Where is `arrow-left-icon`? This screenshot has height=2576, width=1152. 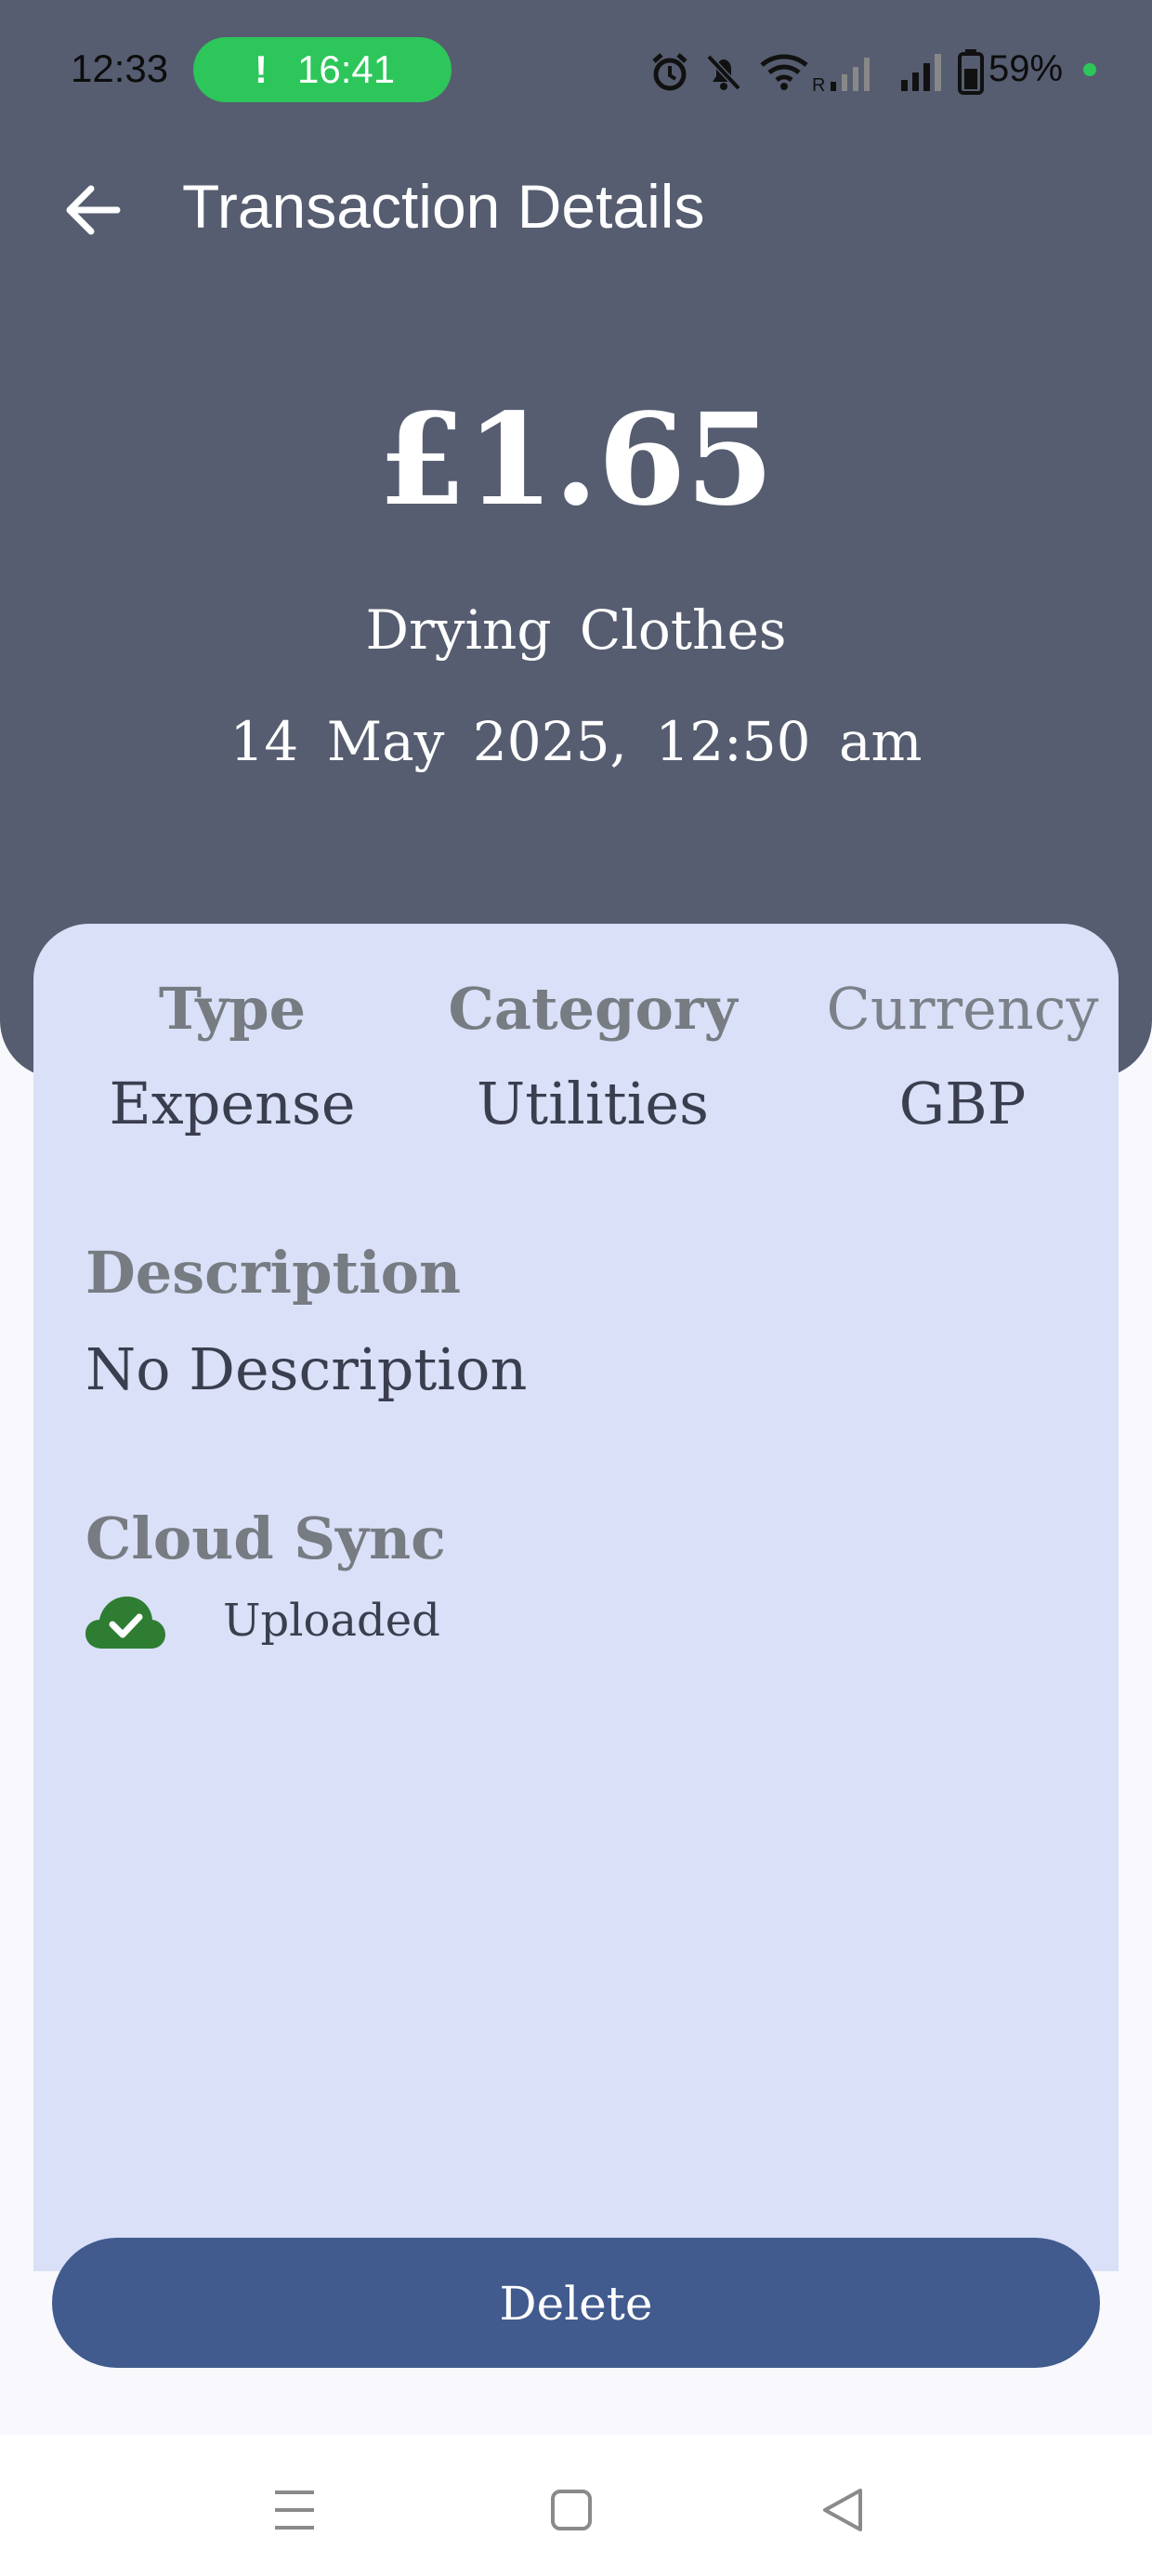
arrow-left-icon is located at coordinates (92, 210).